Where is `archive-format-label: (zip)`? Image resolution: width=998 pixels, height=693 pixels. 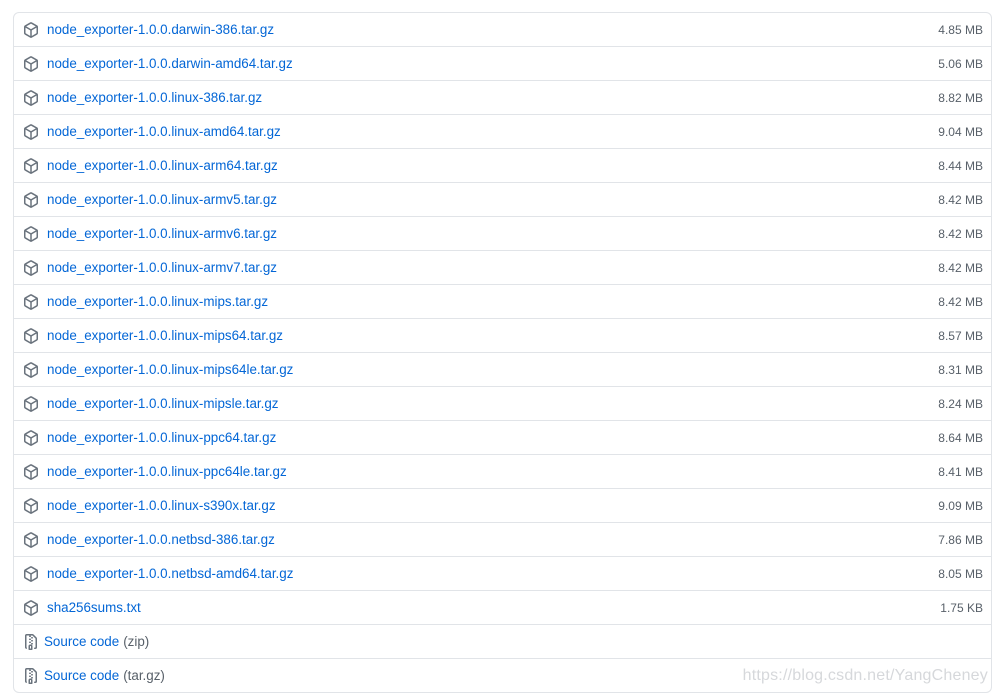
archive-format-label: (zip) is located at coordinates (136, 641).